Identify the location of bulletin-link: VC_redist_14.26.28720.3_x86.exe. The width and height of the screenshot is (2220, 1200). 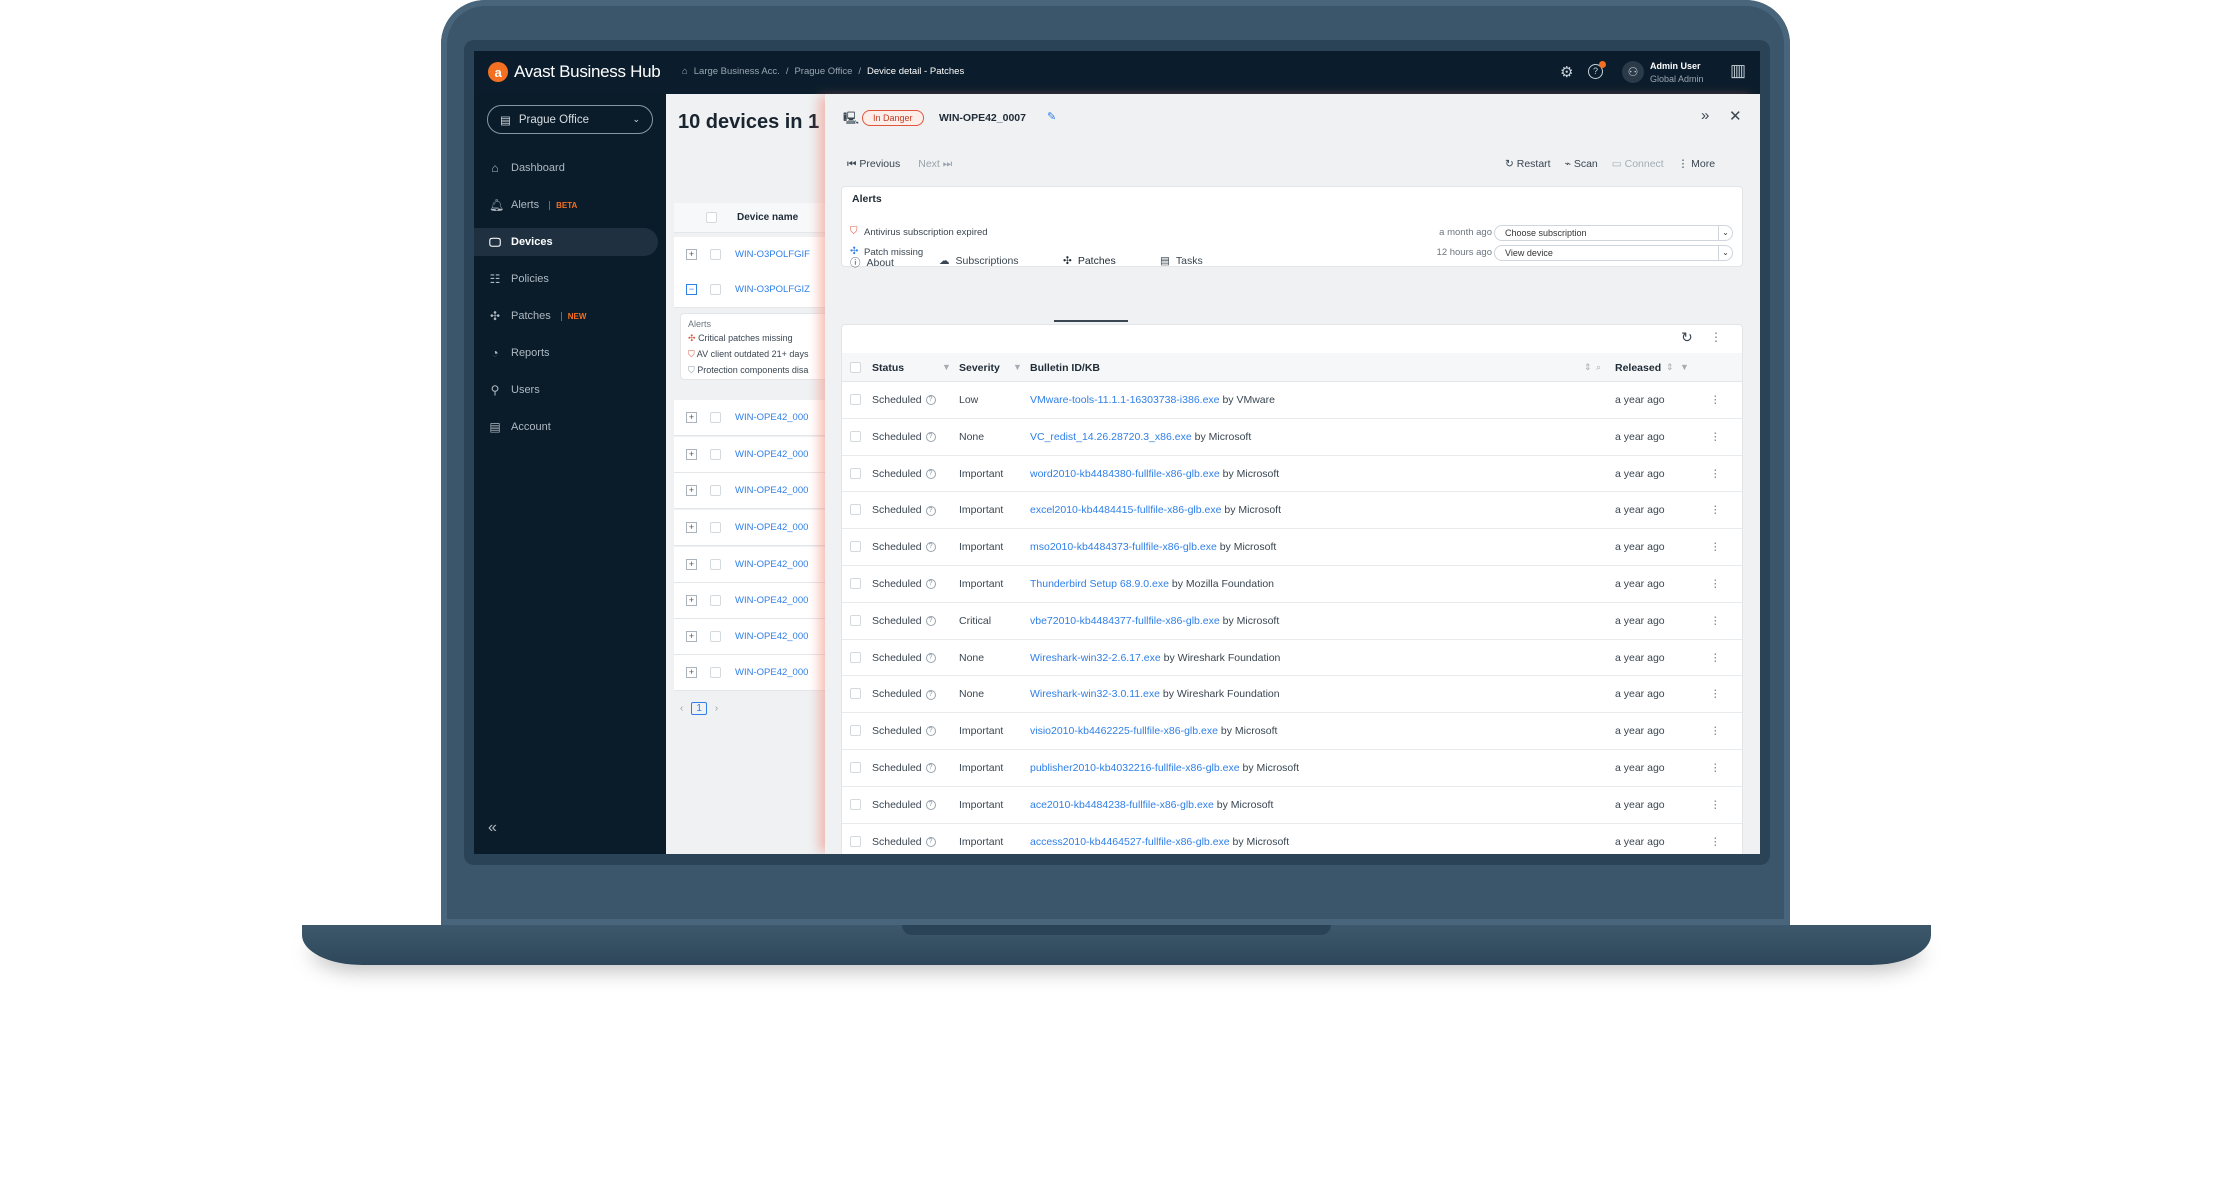
(1111, 437).